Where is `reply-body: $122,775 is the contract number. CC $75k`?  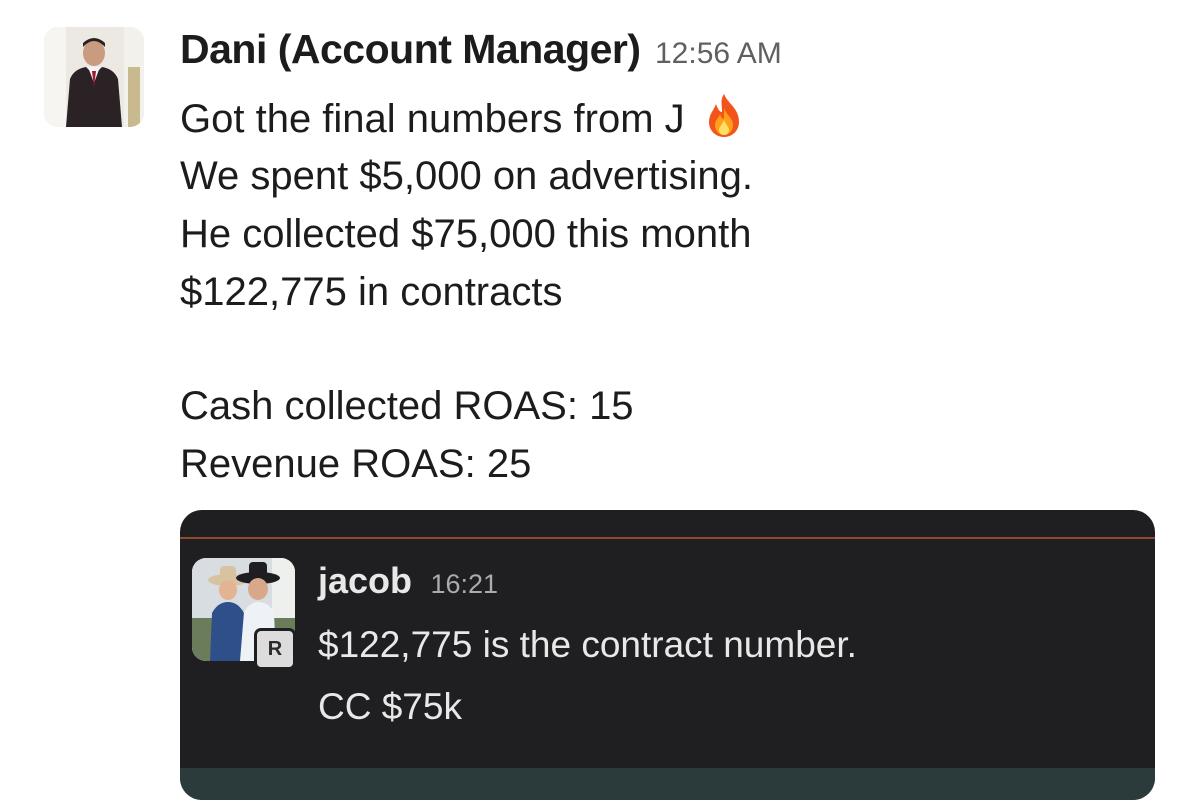
reply-body: $122,775 is the contract number. CC $75k is located at coordinates (587, 682).